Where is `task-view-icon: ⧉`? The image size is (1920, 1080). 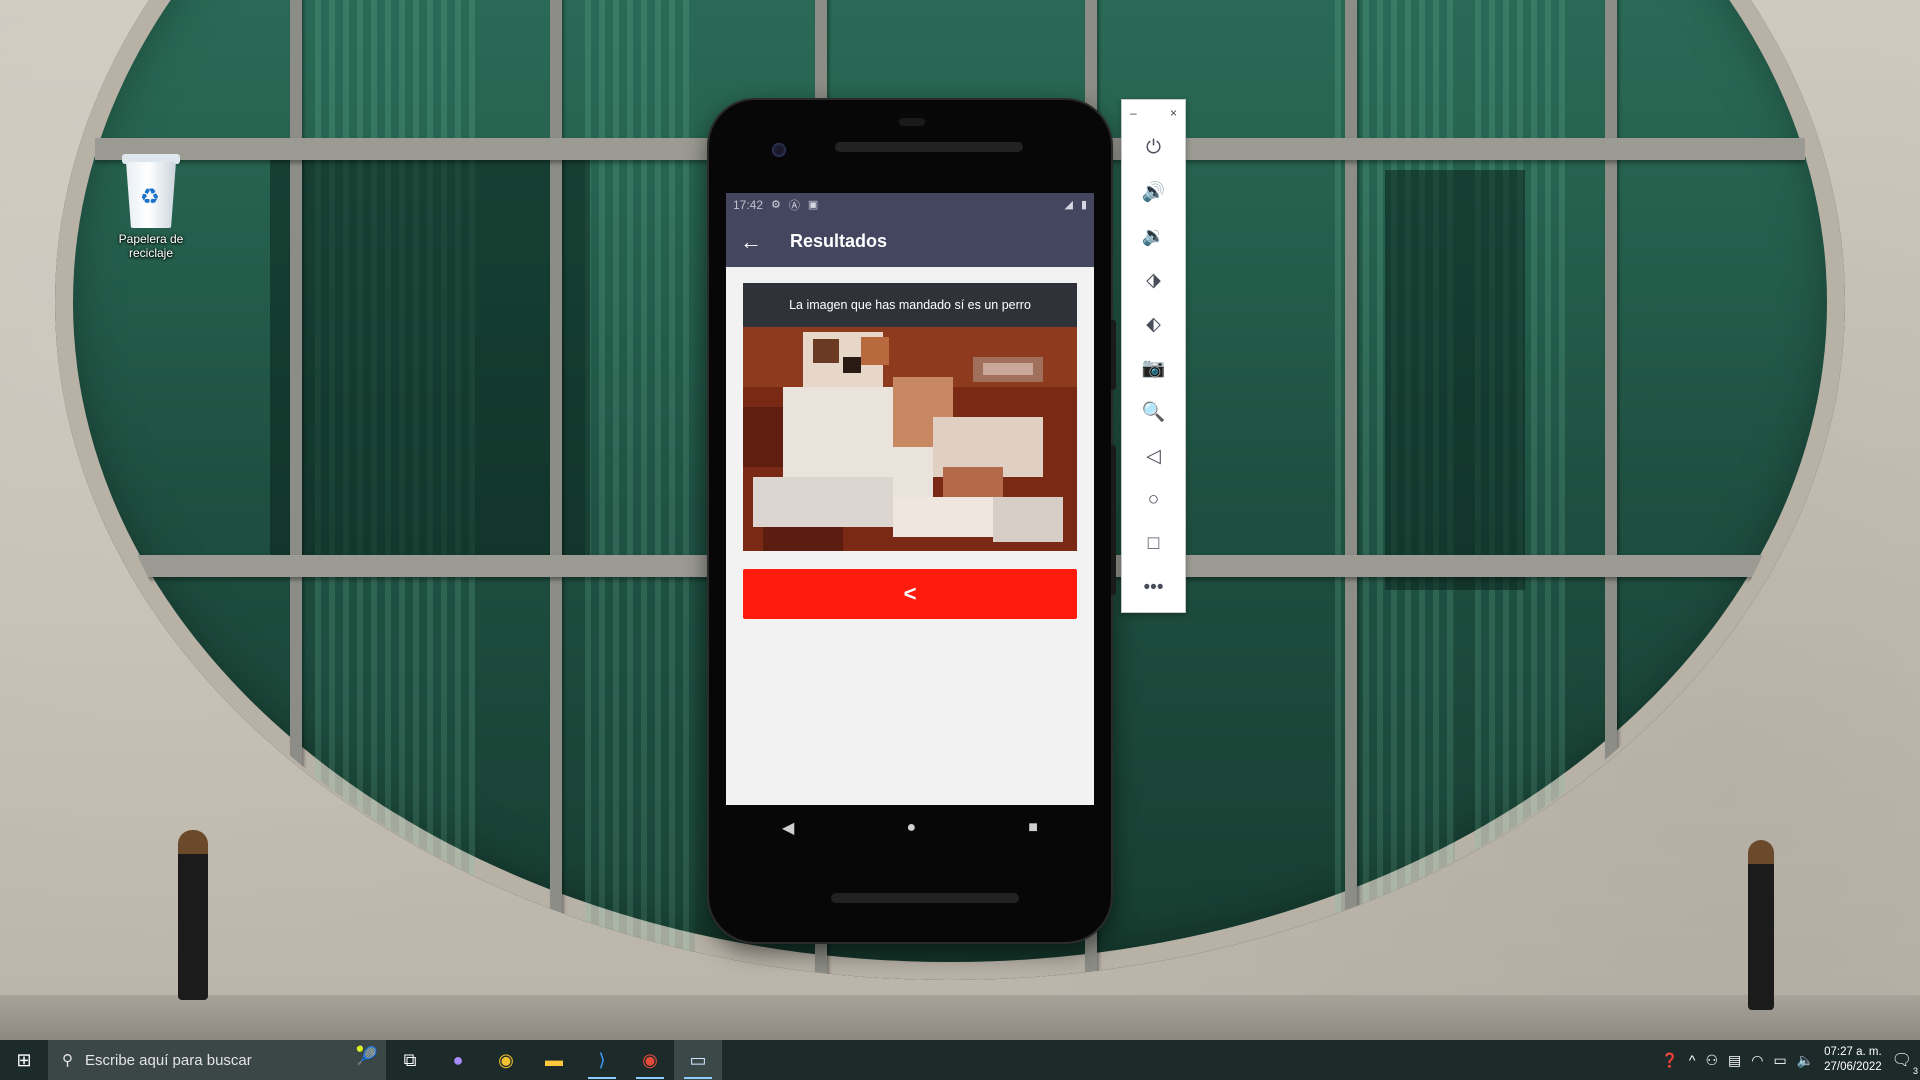 task-view-icon: ⧉ is located at coordinates (410, 1060).